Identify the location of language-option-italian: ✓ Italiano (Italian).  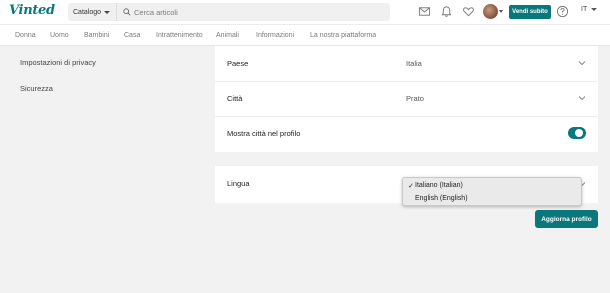
(492, 185).